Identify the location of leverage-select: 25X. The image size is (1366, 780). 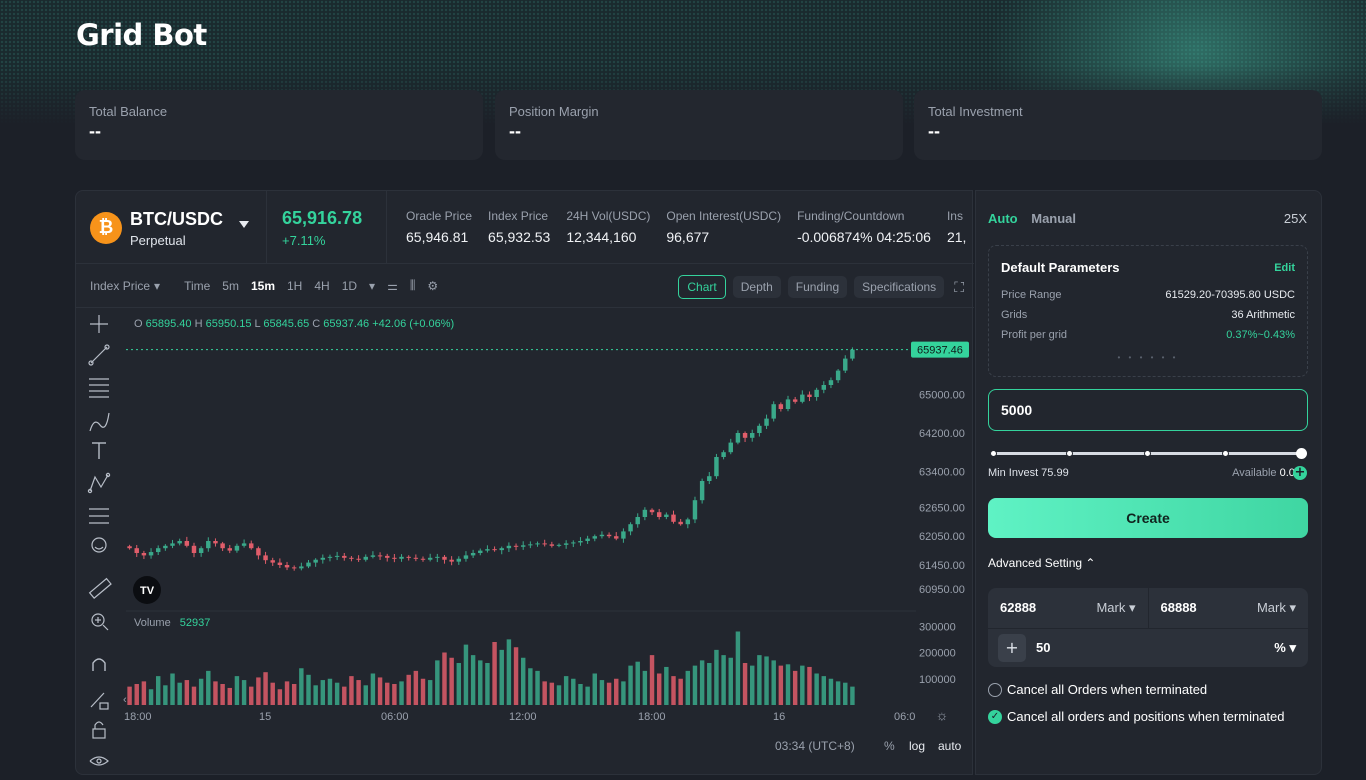
(1295, 218).